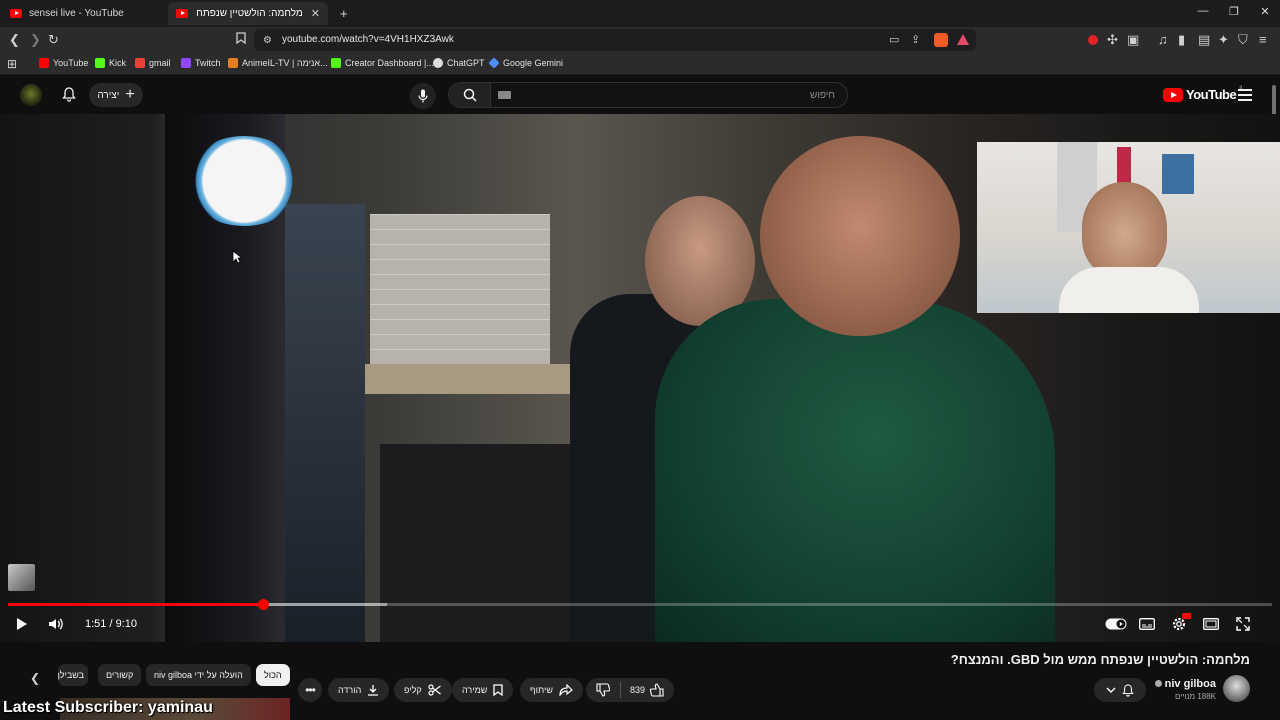 This screenshot has height=720, width=1280. What do you see at coordinates (53, 40) in the screenshot?
I see `reload-icon: ↻` at bounding box center [53, 40].